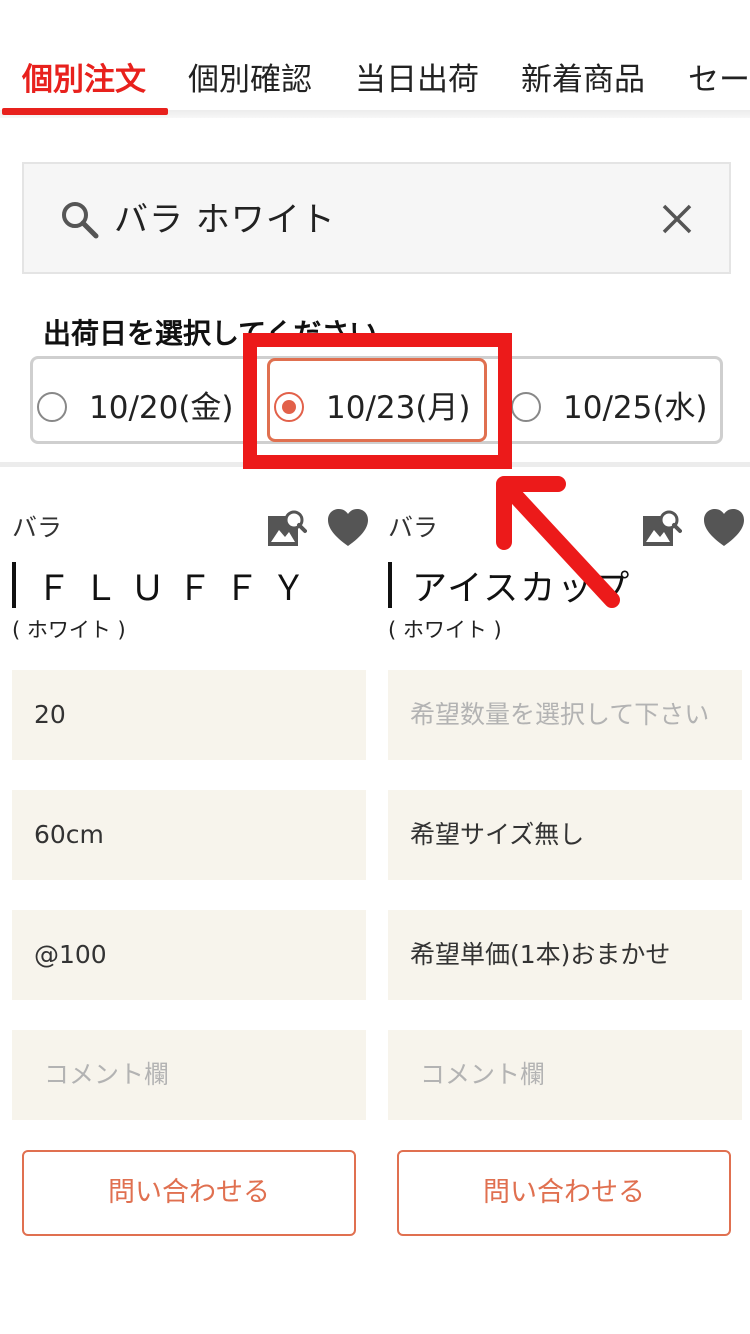 The image size is (750, 1334). Describe the element at coordinates (189, 835) in the screenshot. I see `size-select: 60cm` at that location.